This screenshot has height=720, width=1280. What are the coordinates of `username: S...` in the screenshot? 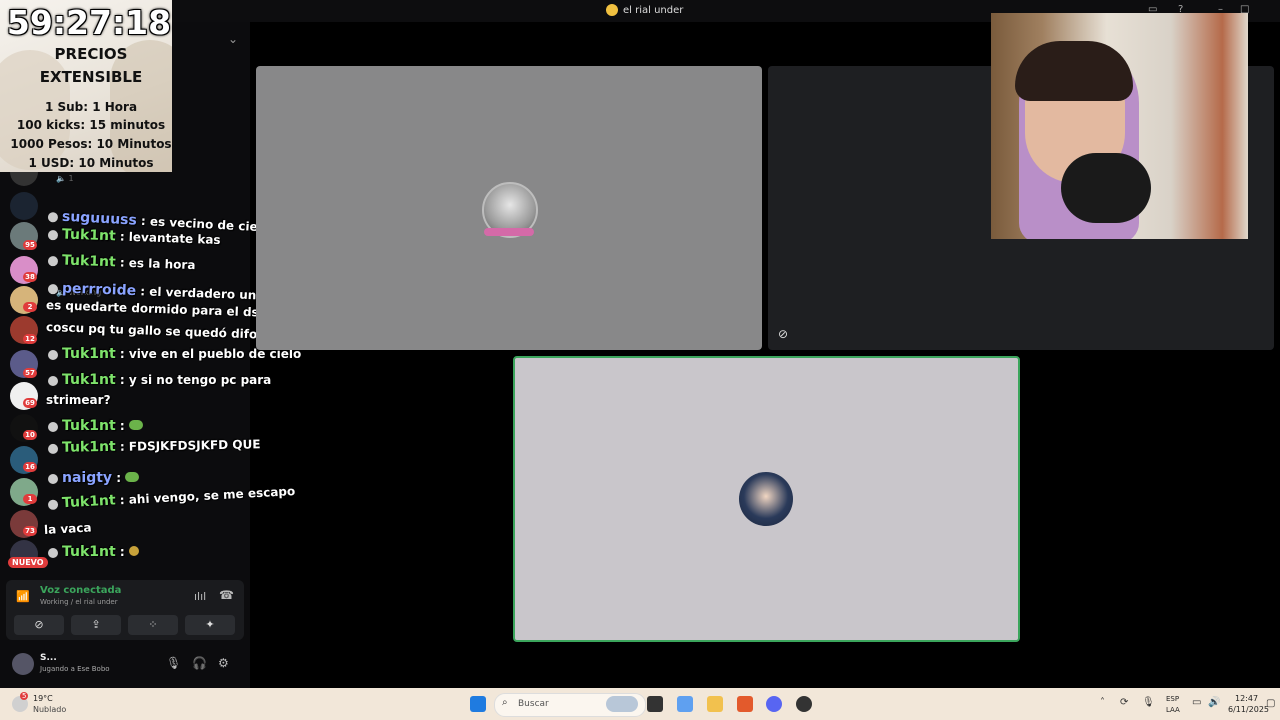 It's located at (48, 658).